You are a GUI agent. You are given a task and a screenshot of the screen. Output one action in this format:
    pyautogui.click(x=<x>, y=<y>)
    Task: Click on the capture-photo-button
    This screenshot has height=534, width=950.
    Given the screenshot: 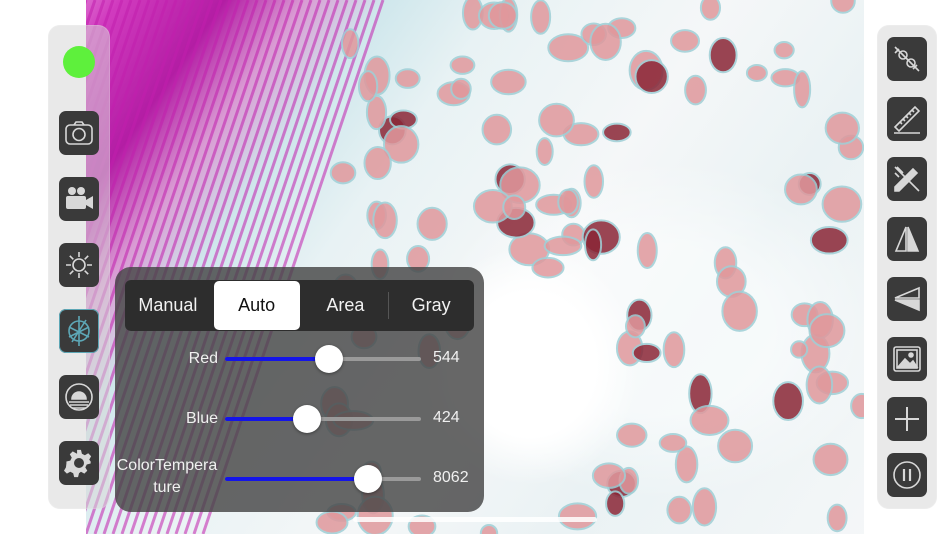 What is the action you would take?
    pyautogui.click(x=79, y=133)
    